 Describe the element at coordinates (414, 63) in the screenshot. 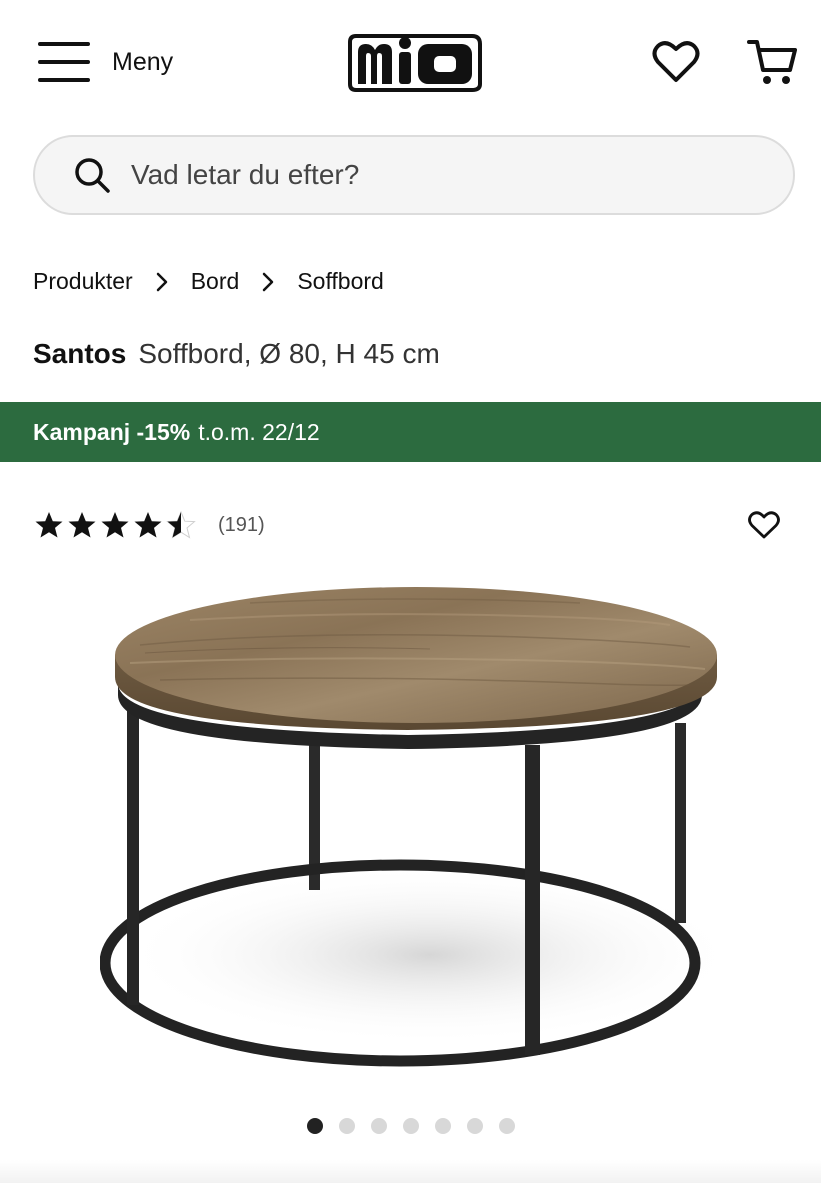

I see `mio-logo` at that location.